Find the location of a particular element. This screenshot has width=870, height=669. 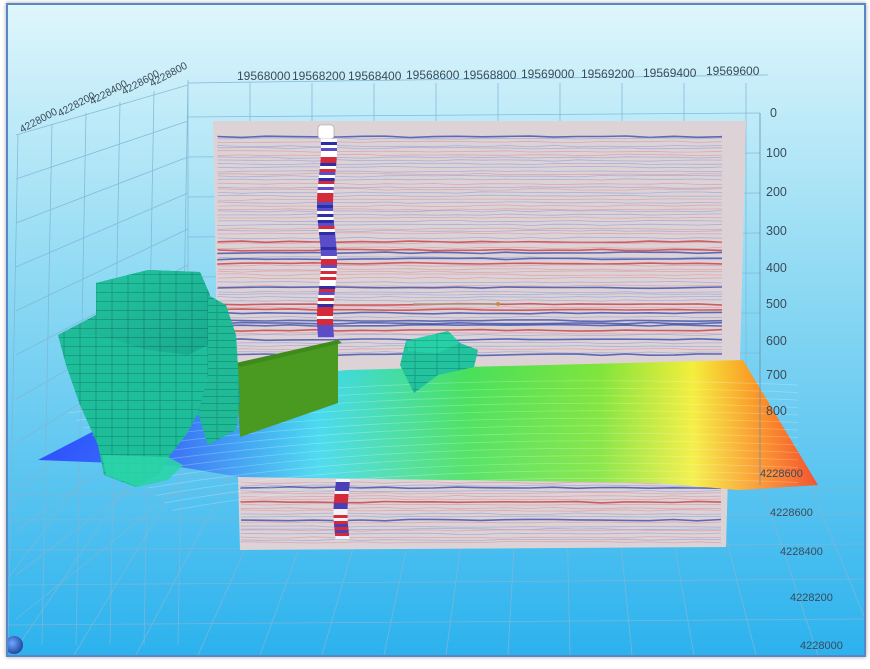

x-tick-label: 19568800 is located at coordinates (490, 75).